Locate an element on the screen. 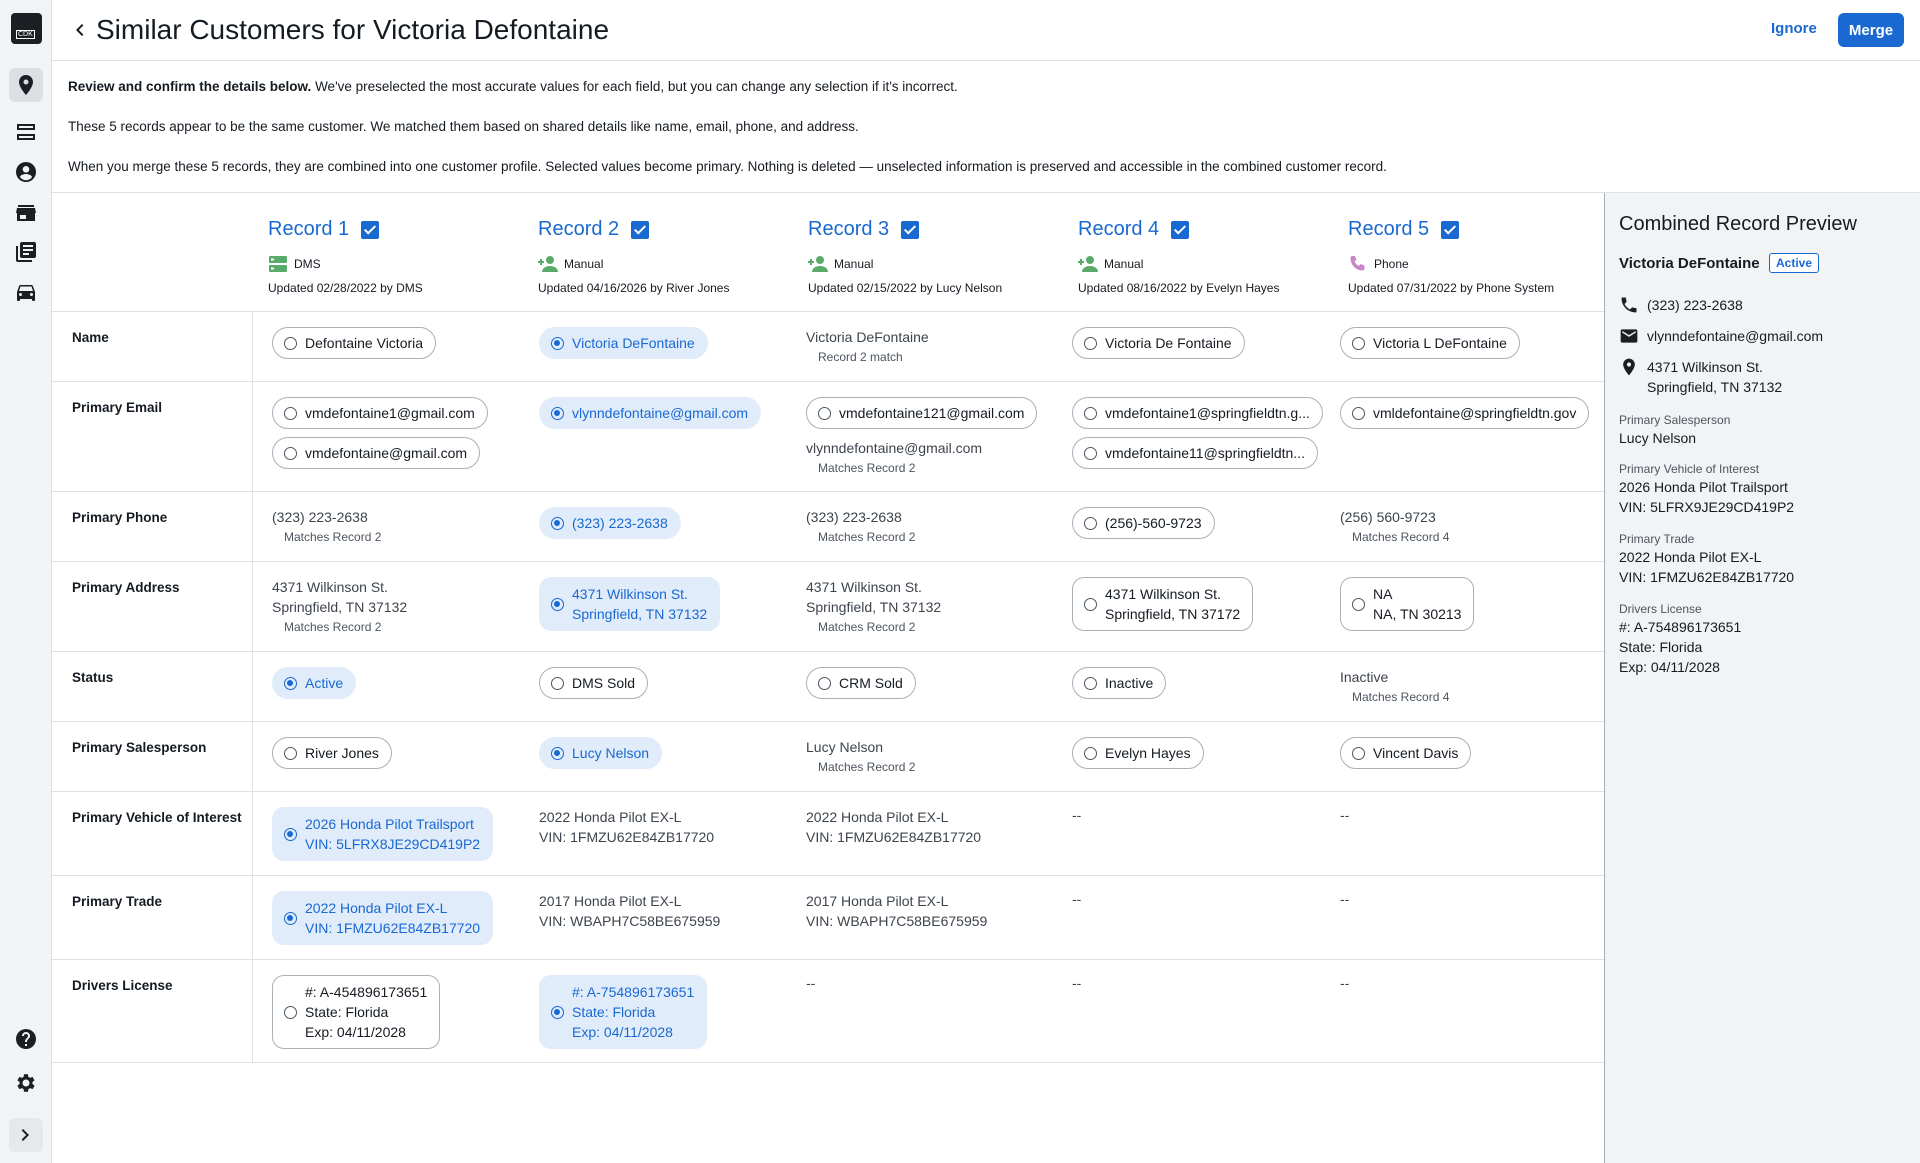 This screenshot has height=1163, width=1920. option-email-r1a: vmdefontaine1@gmail.com is located at coordinates (380, 413).